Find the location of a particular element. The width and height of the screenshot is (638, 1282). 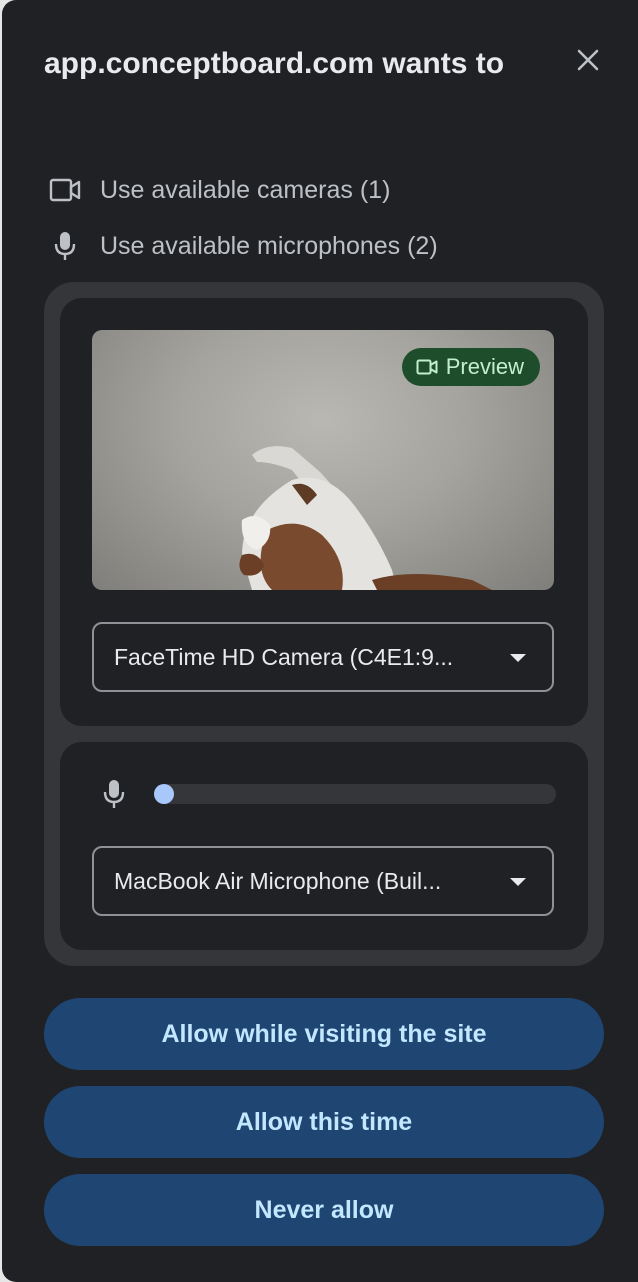

never-allow-button: Never allow is located at coordinates (324, 1210).